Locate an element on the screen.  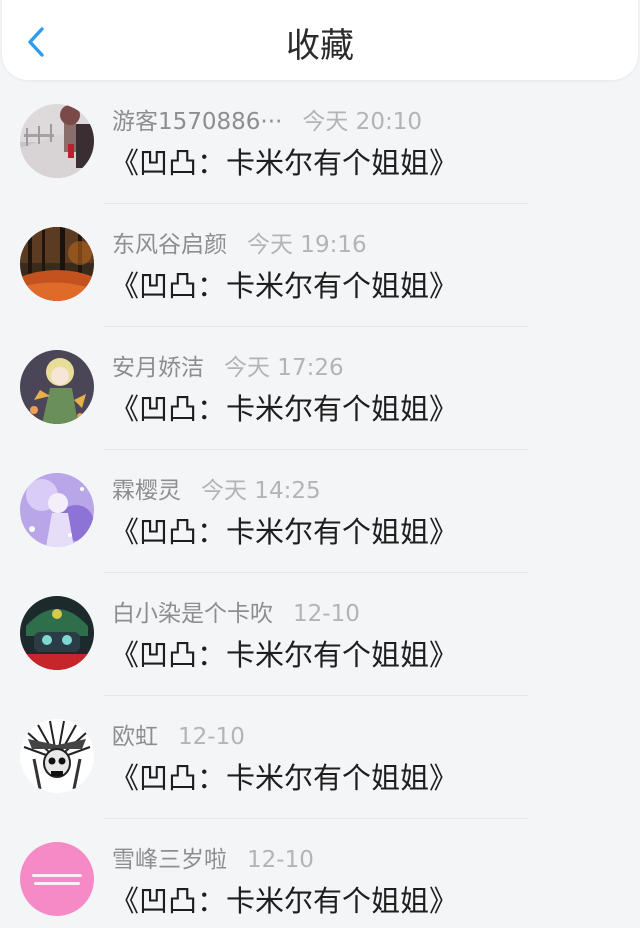
nav-header: 收藏 is located at coordinates (320, 40).